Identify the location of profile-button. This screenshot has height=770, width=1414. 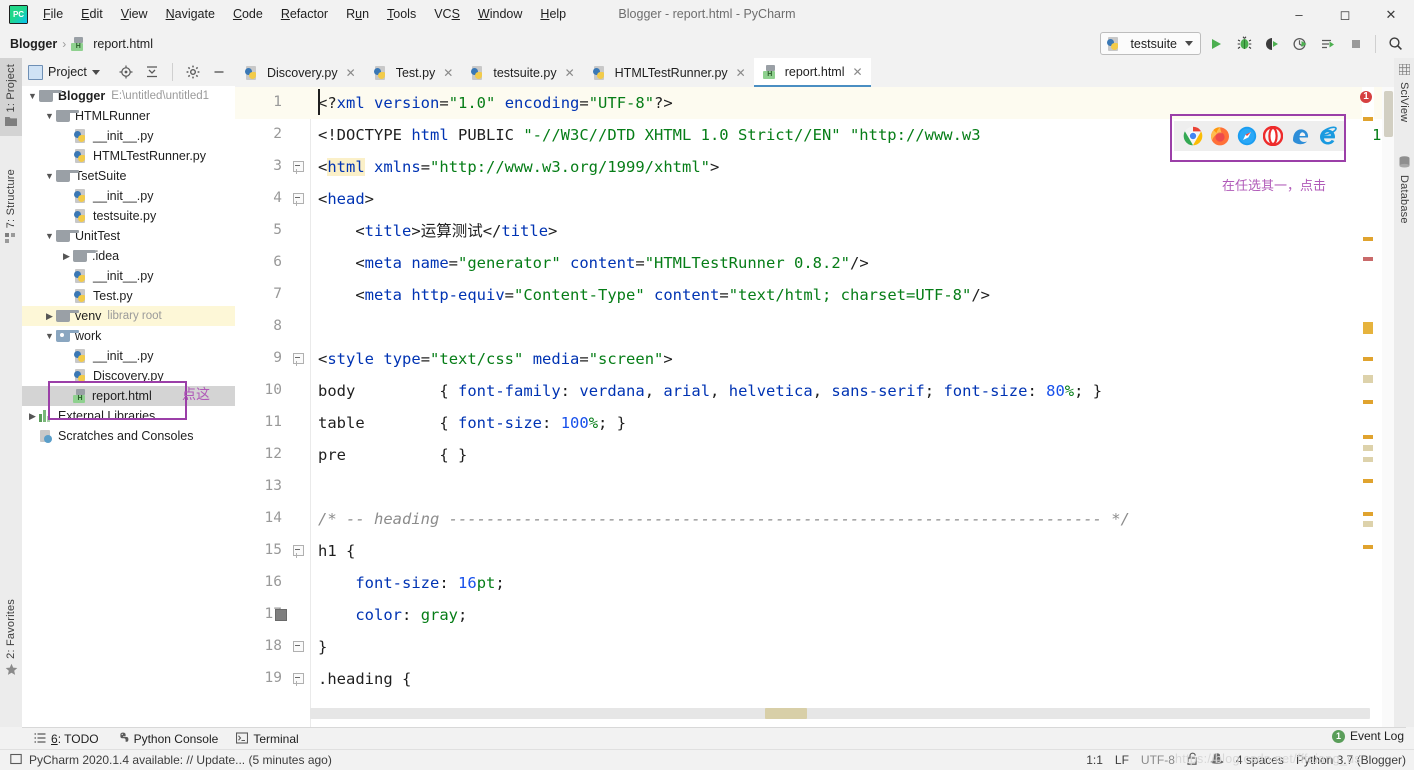
(1300, 44).